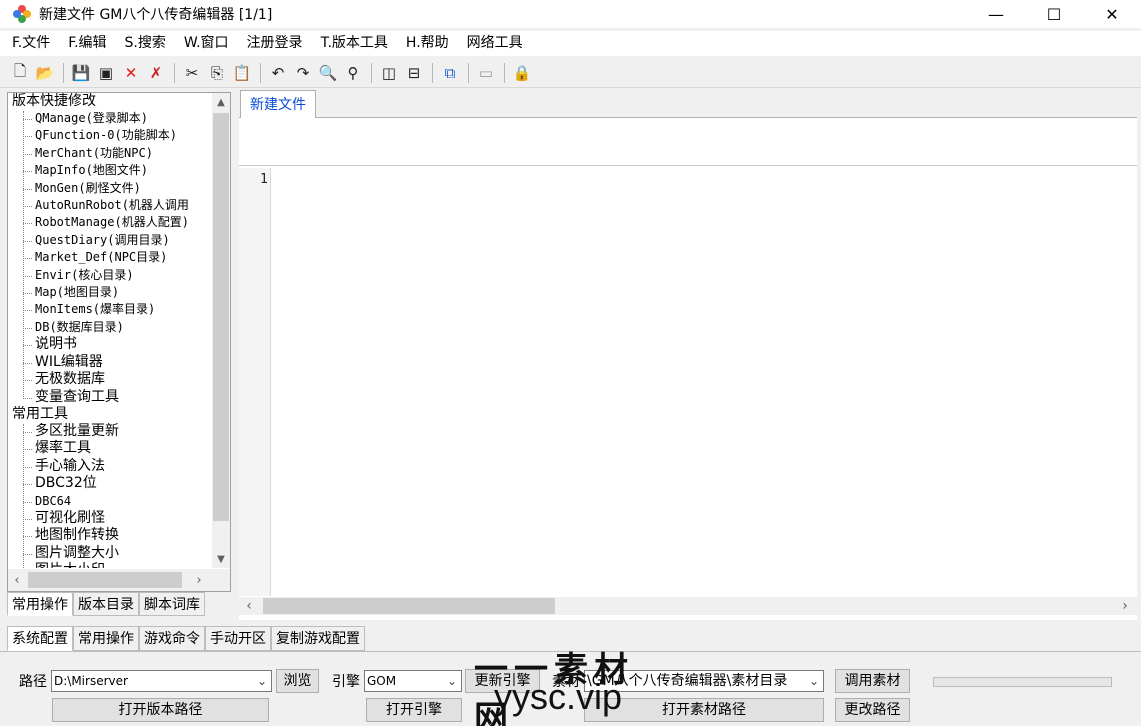 The width and height of the screenshot is (1141, 726). What do you see at coordinates (87, 43) in the screenshot?
I see `menu-edit: F.编辑` at bounding box center [87, 43].